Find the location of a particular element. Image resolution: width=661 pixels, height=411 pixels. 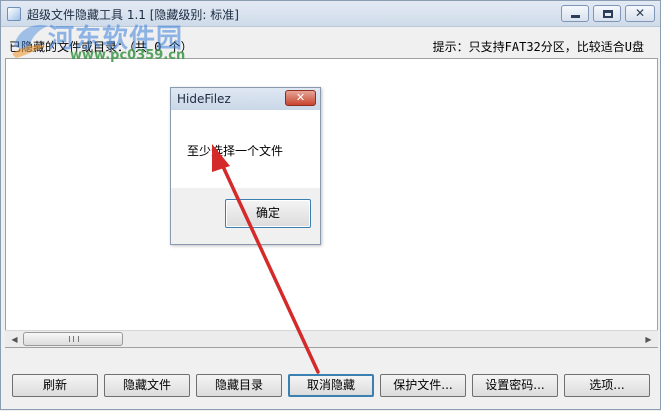

minimize-icon is located at coordinates (575, 16).